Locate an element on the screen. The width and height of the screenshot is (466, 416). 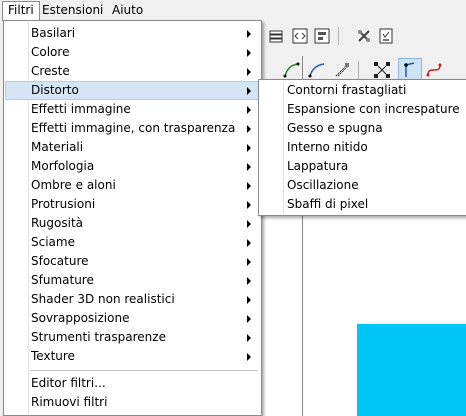
menu-item-sfocature: Sfocature is located at coordinates (132, 261).